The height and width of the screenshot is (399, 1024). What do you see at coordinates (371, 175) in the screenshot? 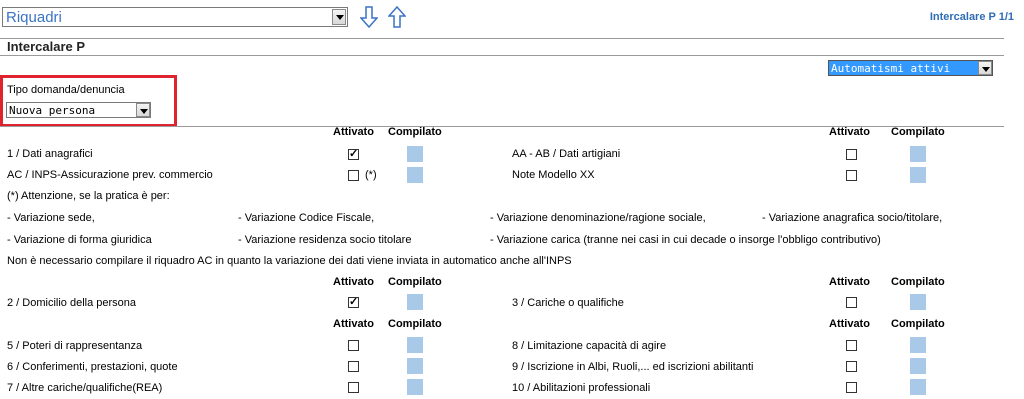
I see `asterisk-note: (*)` at bounding box center [371, 175].